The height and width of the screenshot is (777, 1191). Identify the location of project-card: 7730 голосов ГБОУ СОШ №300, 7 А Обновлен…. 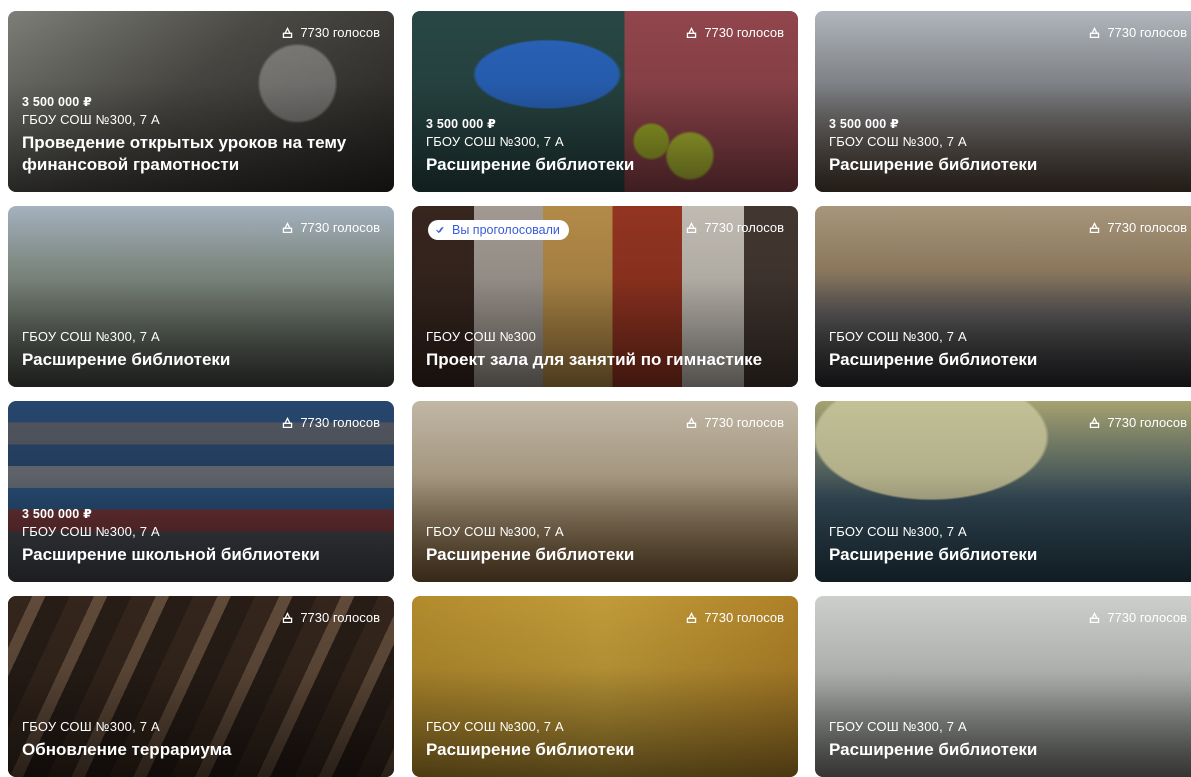
(201, 686).